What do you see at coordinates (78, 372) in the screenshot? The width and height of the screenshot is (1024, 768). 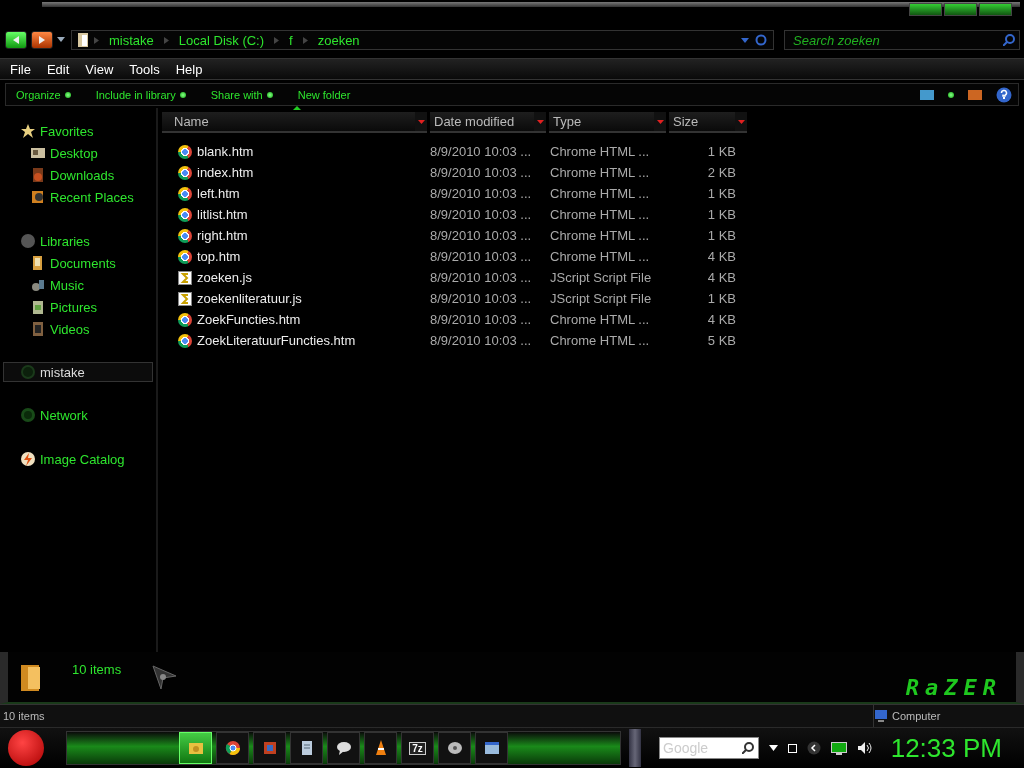 I see `sidebar-item: mistake` at bounding box center [78, 372].